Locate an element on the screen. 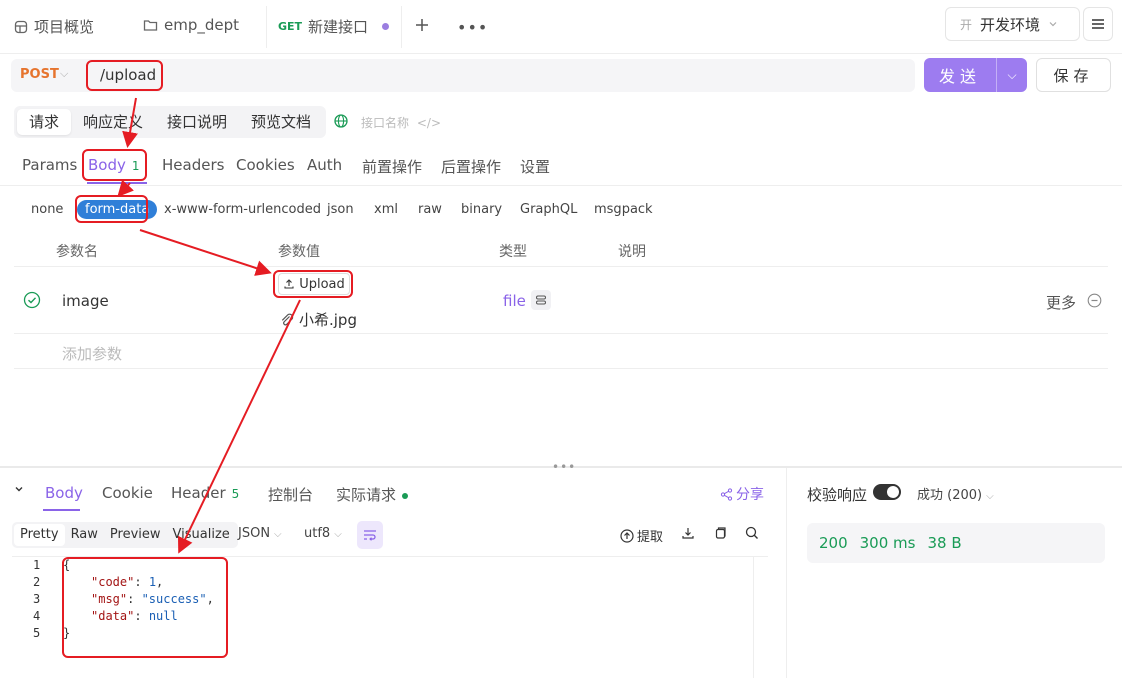  add-tab-button is located at coordinates (422, 27).